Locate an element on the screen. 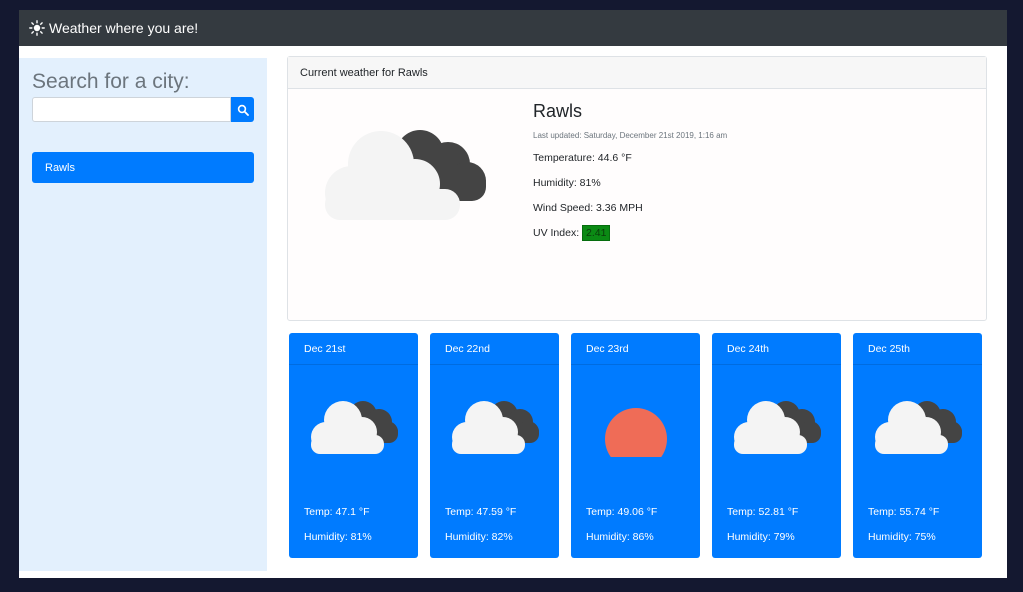  forecast-temp: Temp: 52.81 °F is located at coordinates (763, 512).